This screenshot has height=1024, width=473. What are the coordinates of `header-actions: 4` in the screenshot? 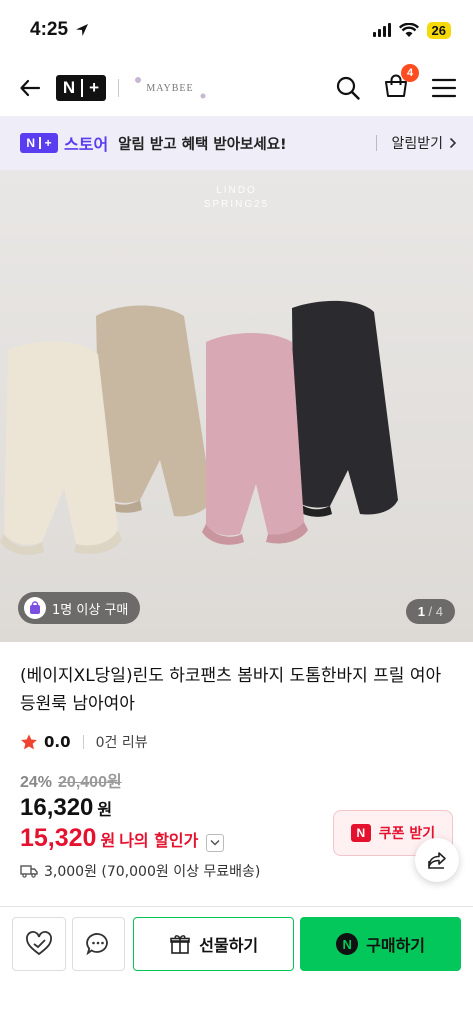 It's located at (396, 83).